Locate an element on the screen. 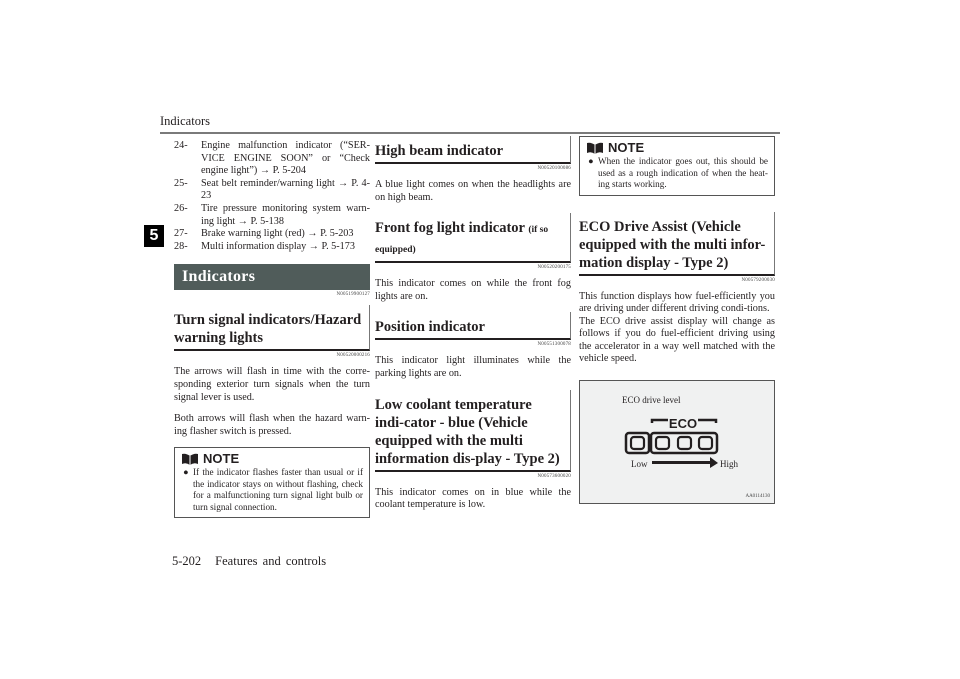 This screenshot has width=960, height=679. high-beam-code: N00520100086 is located at coordinates (554, 168).